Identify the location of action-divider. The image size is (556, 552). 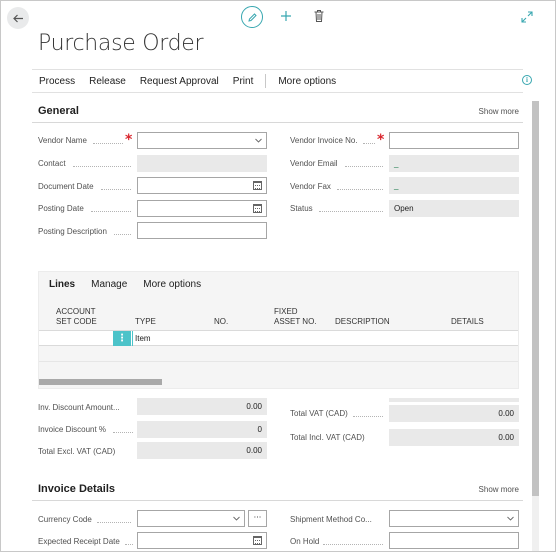
(266, 81).